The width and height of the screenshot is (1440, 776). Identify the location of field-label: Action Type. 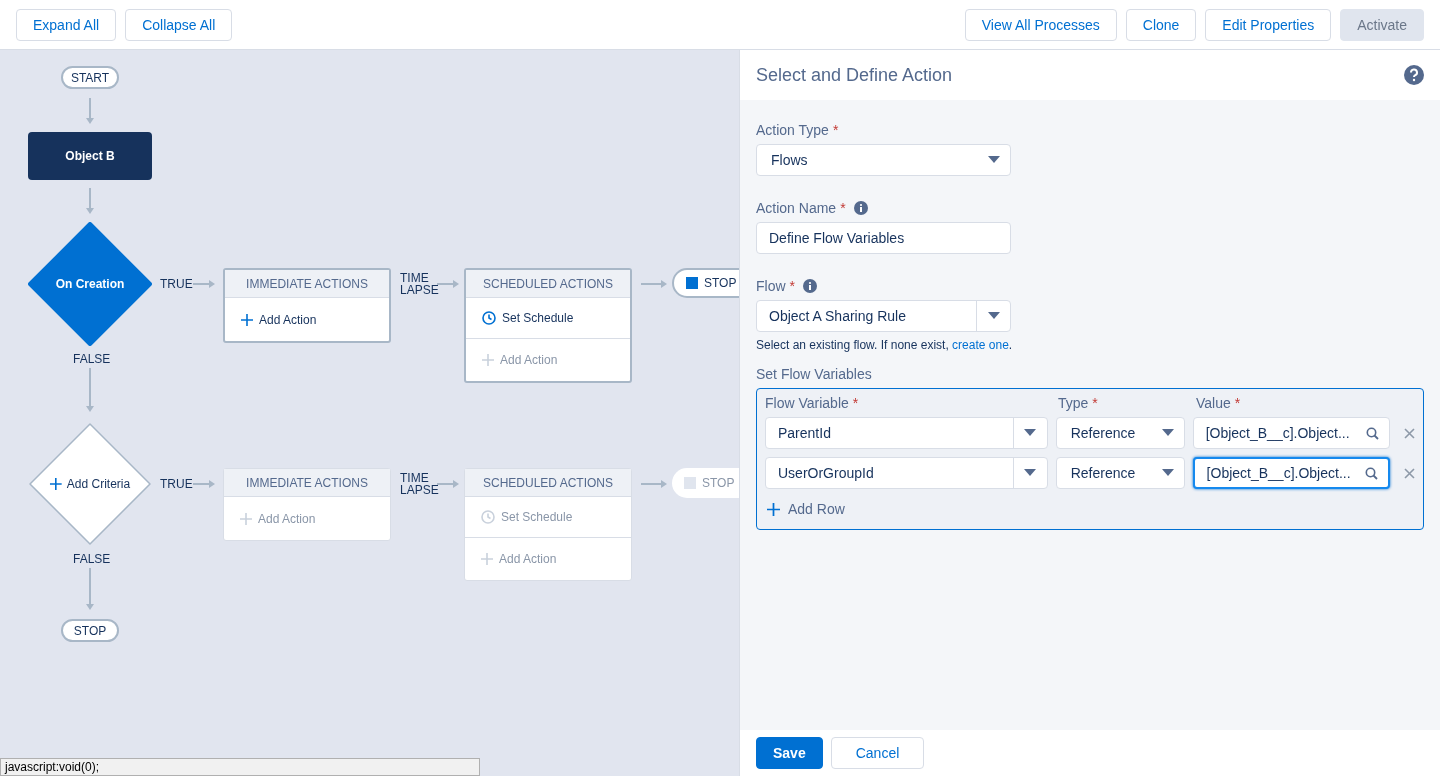
(792, 130).